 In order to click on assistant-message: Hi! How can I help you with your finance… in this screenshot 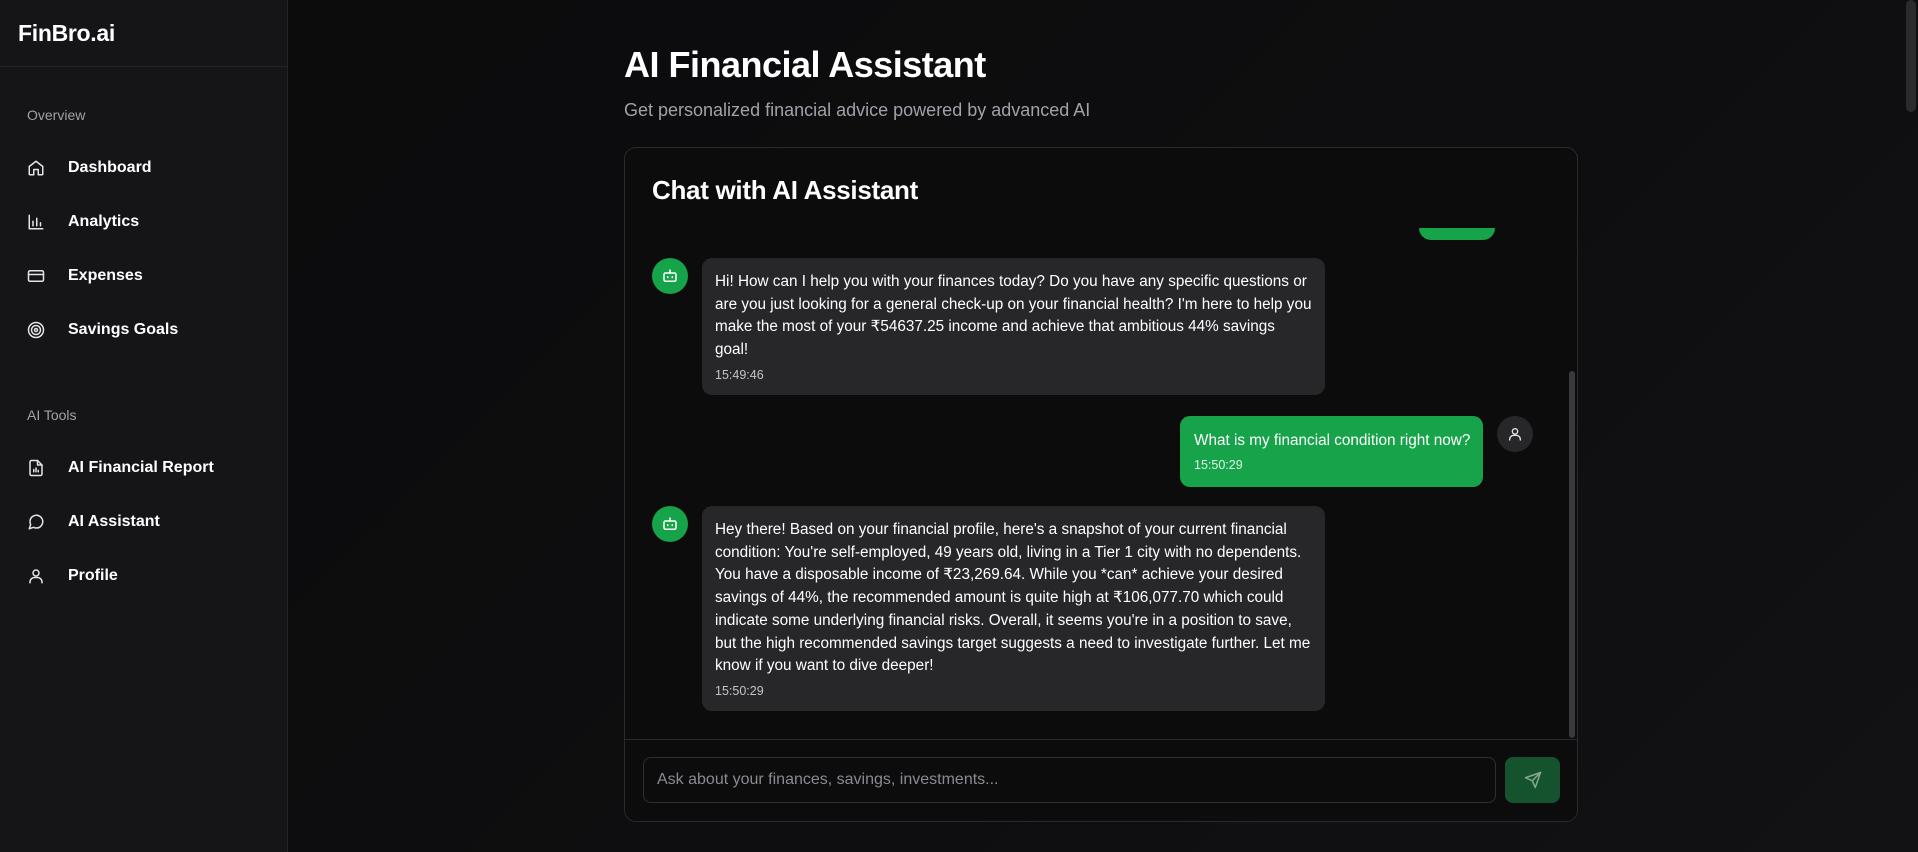, I will do `click(988, 326)`.